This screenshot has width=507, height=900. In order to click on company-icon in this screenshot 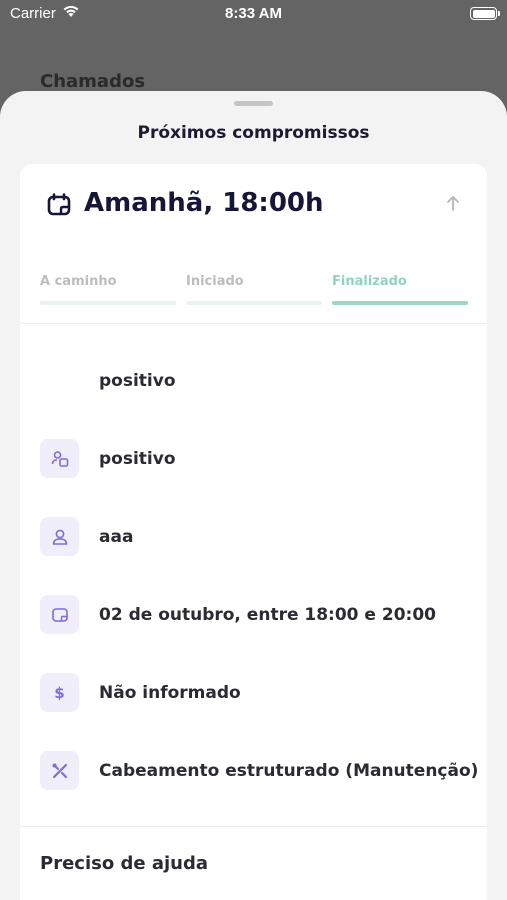, I will do `click(59, 458)`.